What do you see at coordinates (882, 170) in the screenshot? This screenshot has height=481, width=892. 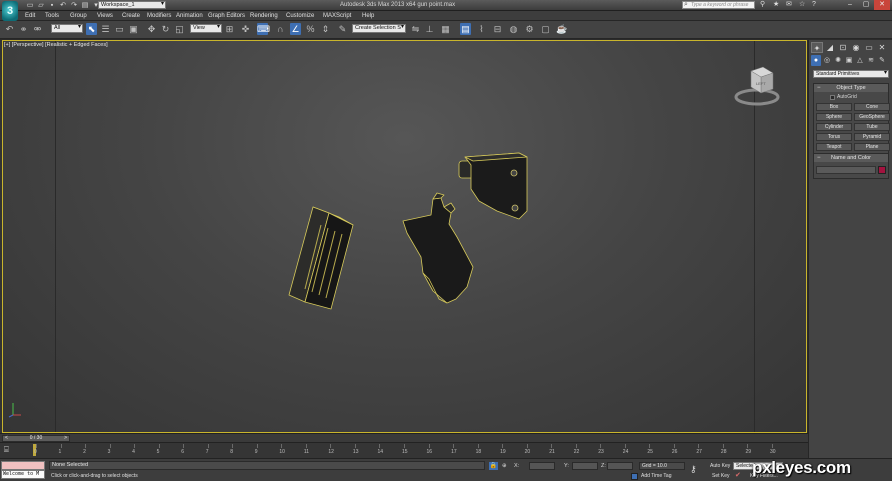 I see `object-color-swatch` at bounding box center [882, 170].